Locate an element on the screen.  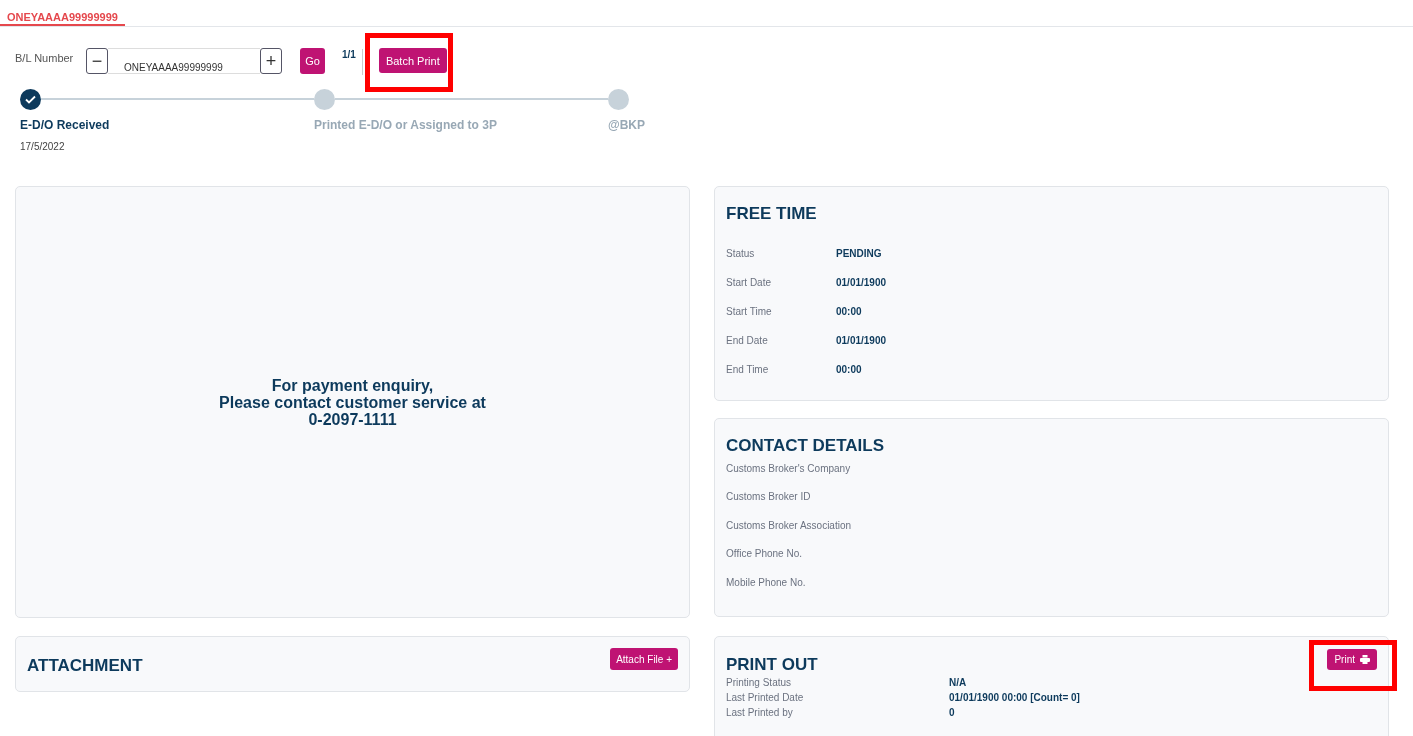
payment-notice: For payment enquiry, Please contact customer service at 0-2097-1111 is located at coordinates (352, 402).